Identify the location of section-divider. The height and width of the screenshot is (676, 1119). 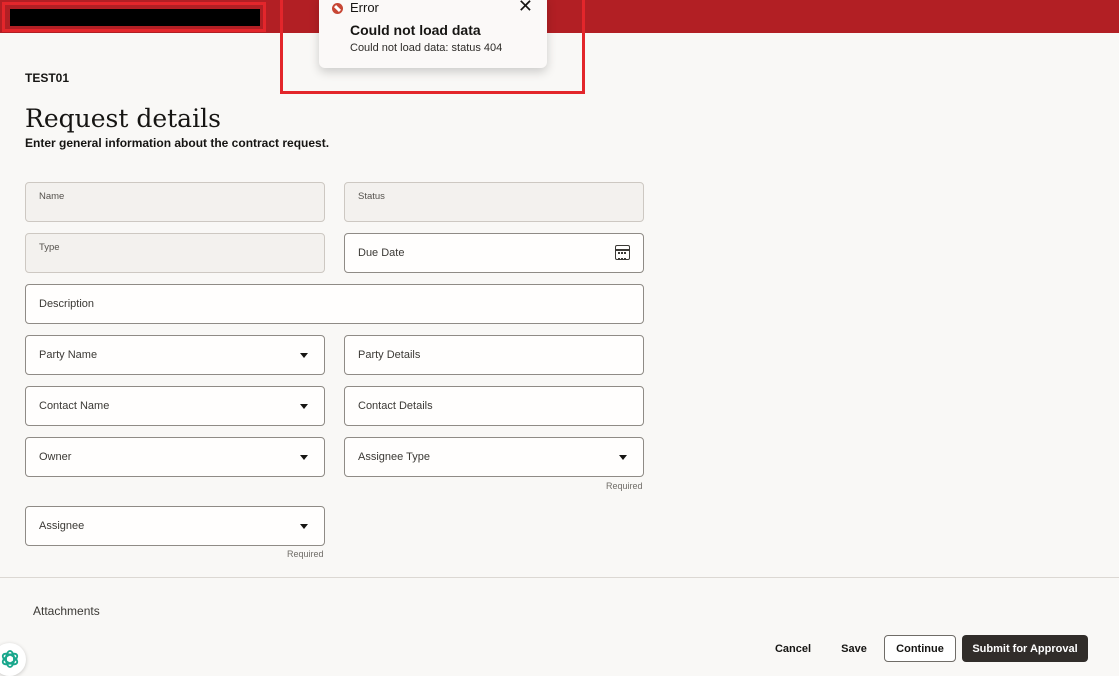
(559, 577).